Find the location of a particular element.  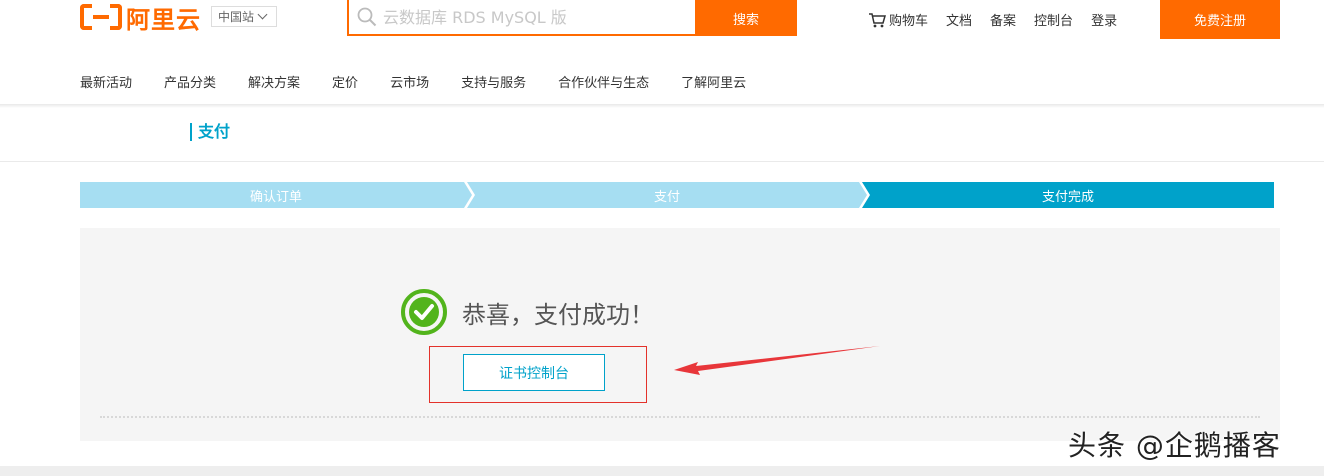

search-button: 搜索 is located at coordinates (746, 18).